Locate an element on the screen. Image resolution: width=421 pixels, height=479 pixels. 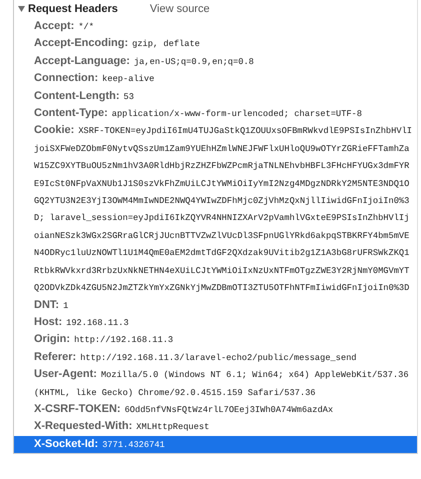
header-row: X-Socket-Id: 3771.4326741 is located at coordinates (215, 445).